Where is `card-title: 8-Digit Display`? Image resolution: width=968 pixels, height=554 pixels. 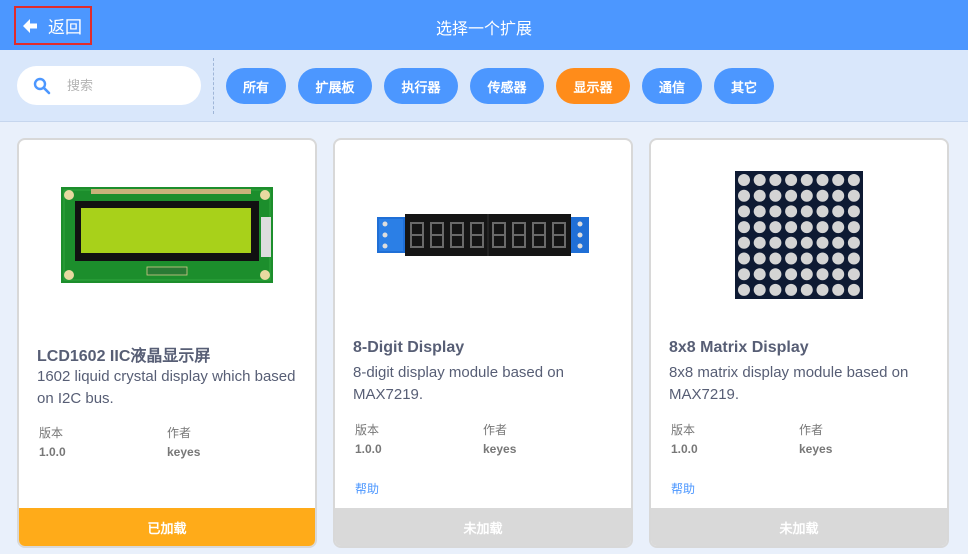 card-title: 8-Digit Display is located at coordinates (409, 347).